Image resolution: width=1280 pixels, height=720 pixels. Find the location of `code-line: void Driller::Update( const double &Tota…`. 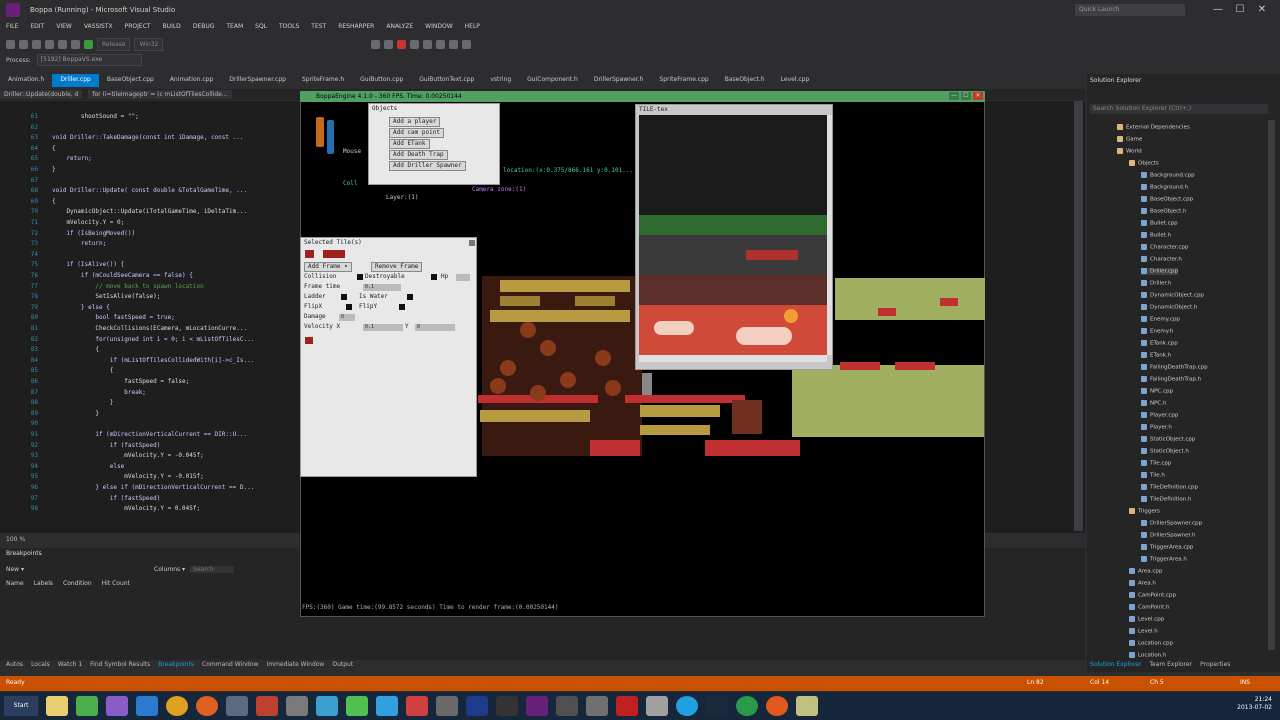

code-line: void Driller::Update( const double &Tota… is located at coordinates (149, 190).